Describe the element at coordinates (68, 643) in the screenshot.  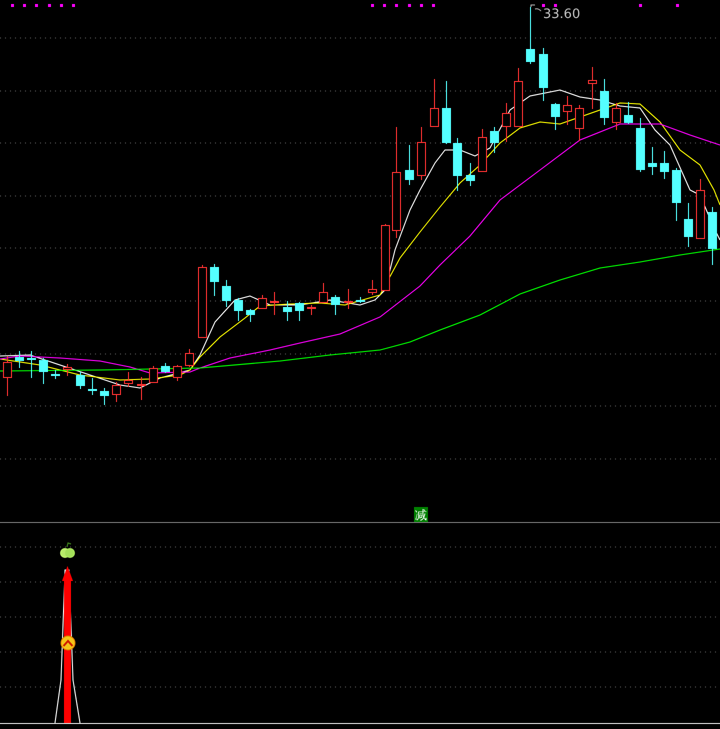
I see `chevron-up-icon` at that location.